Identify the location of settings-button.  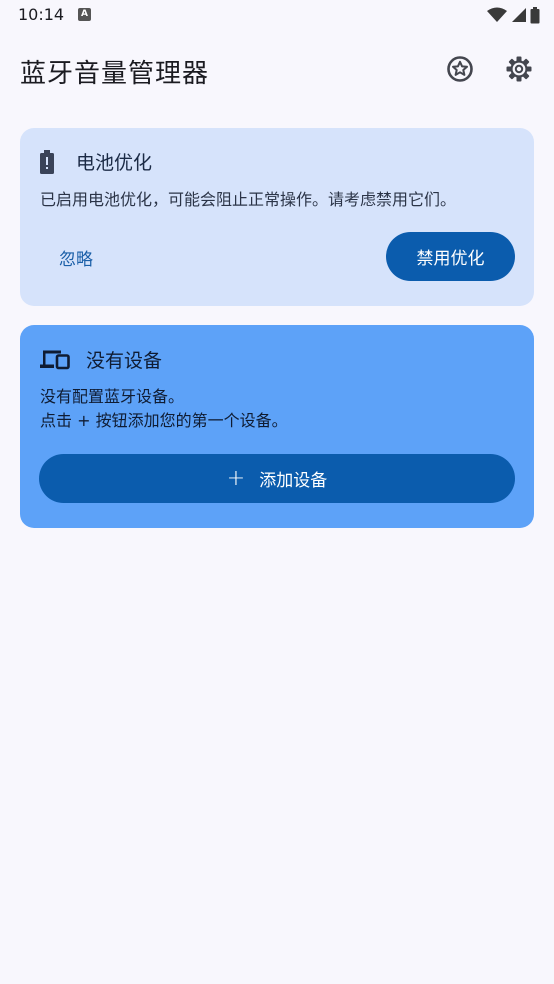
(519, 69).